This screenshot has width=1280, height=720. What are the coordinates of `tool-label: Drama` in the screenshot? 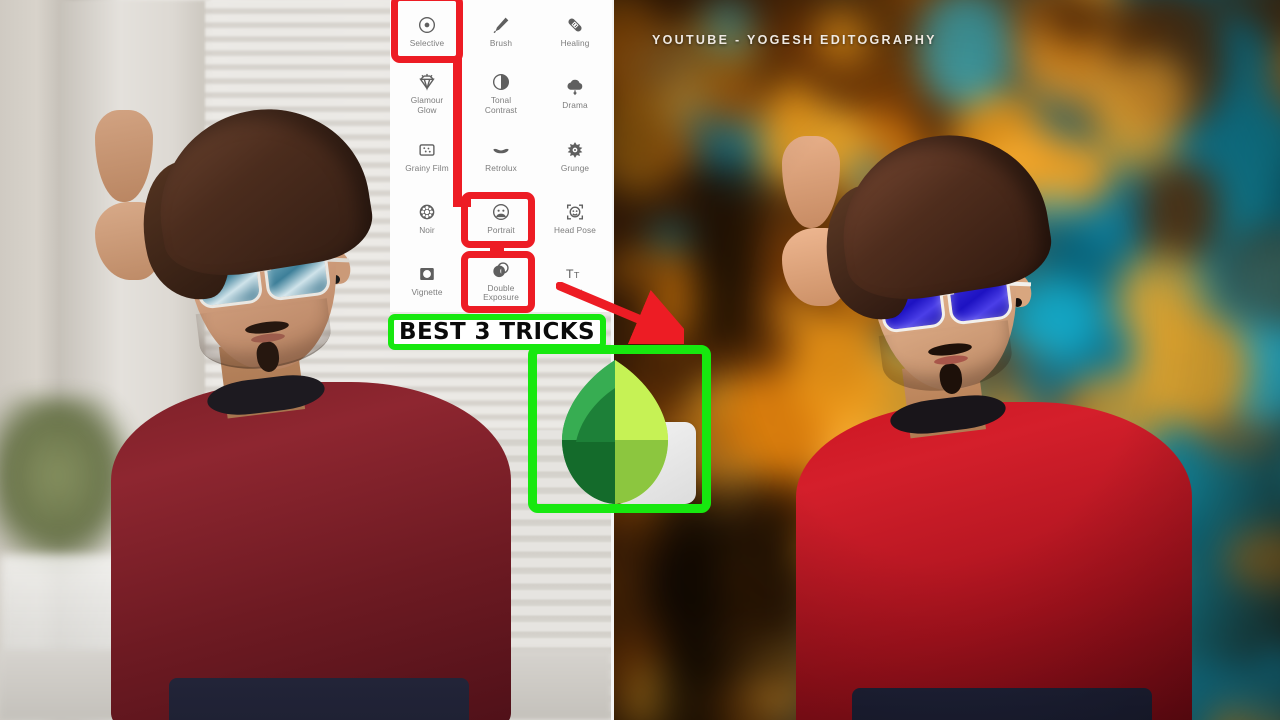 It's located at (575, 105).